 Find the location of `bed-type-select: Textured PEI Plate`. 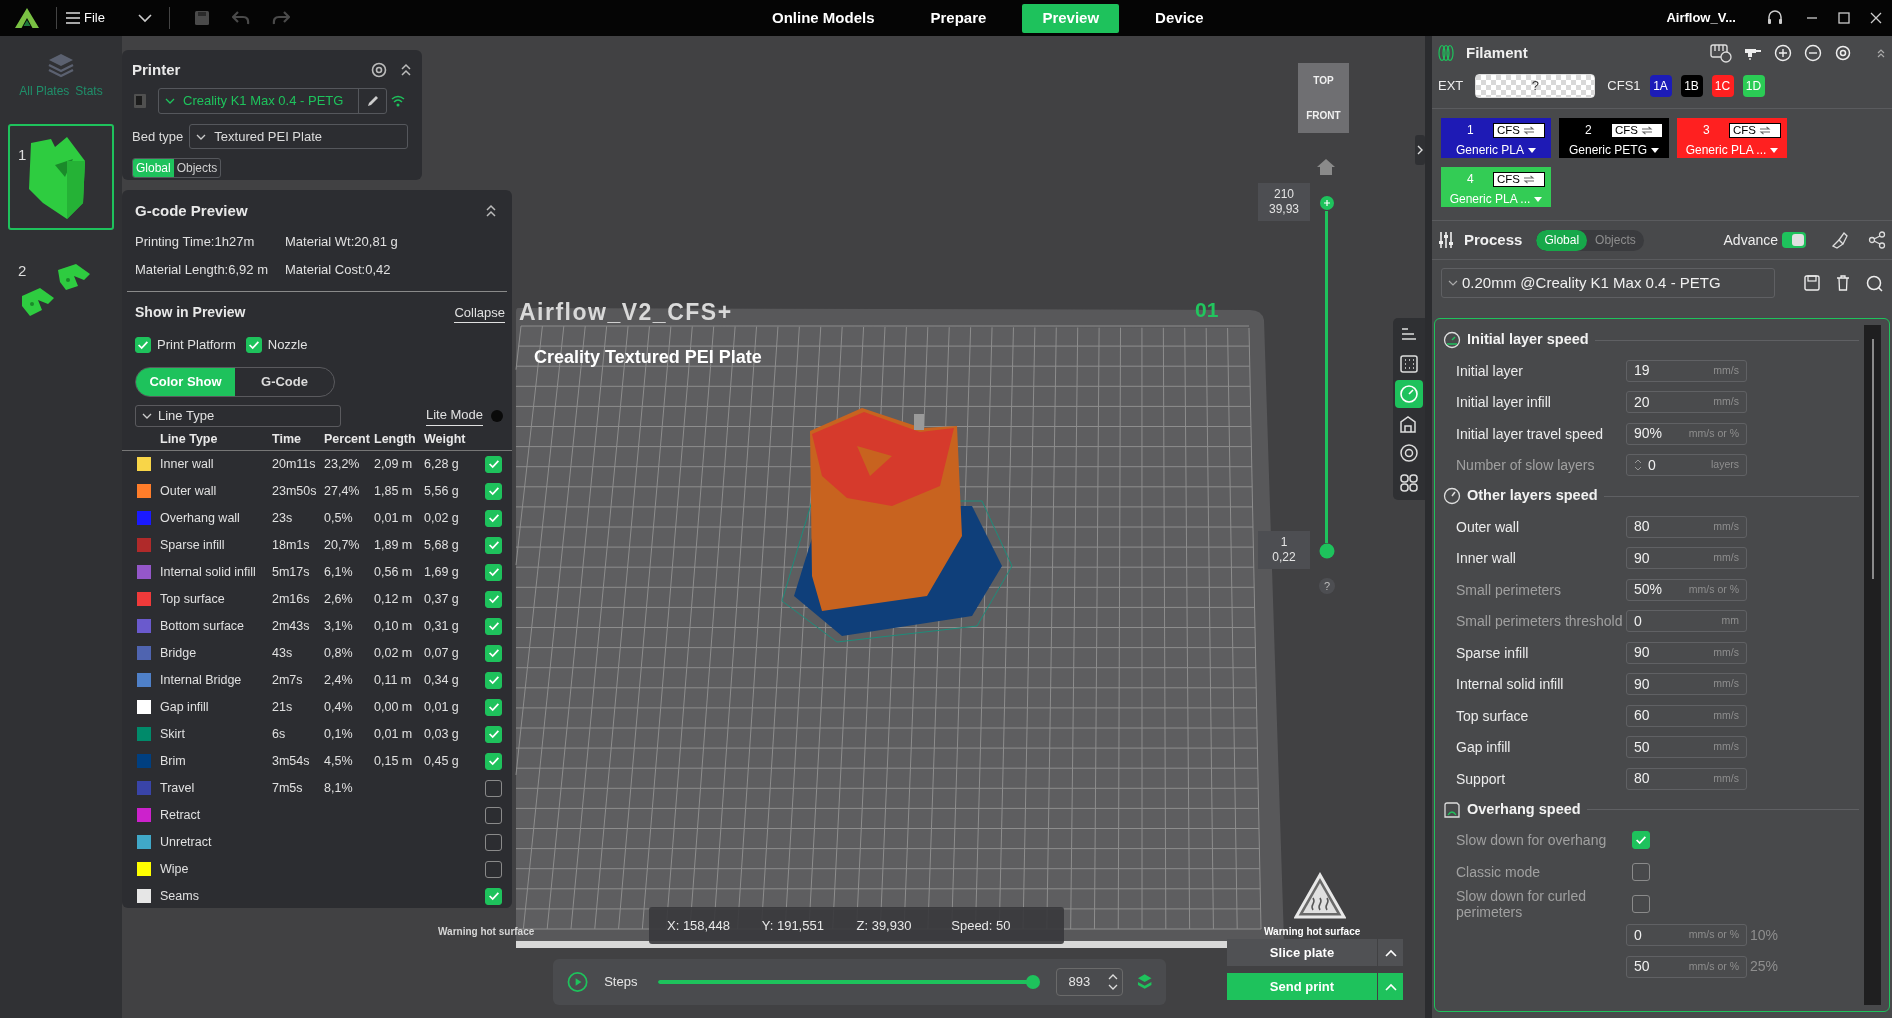

bed-type-select: Textured PEI Plate is located at coordinates (299, 136).